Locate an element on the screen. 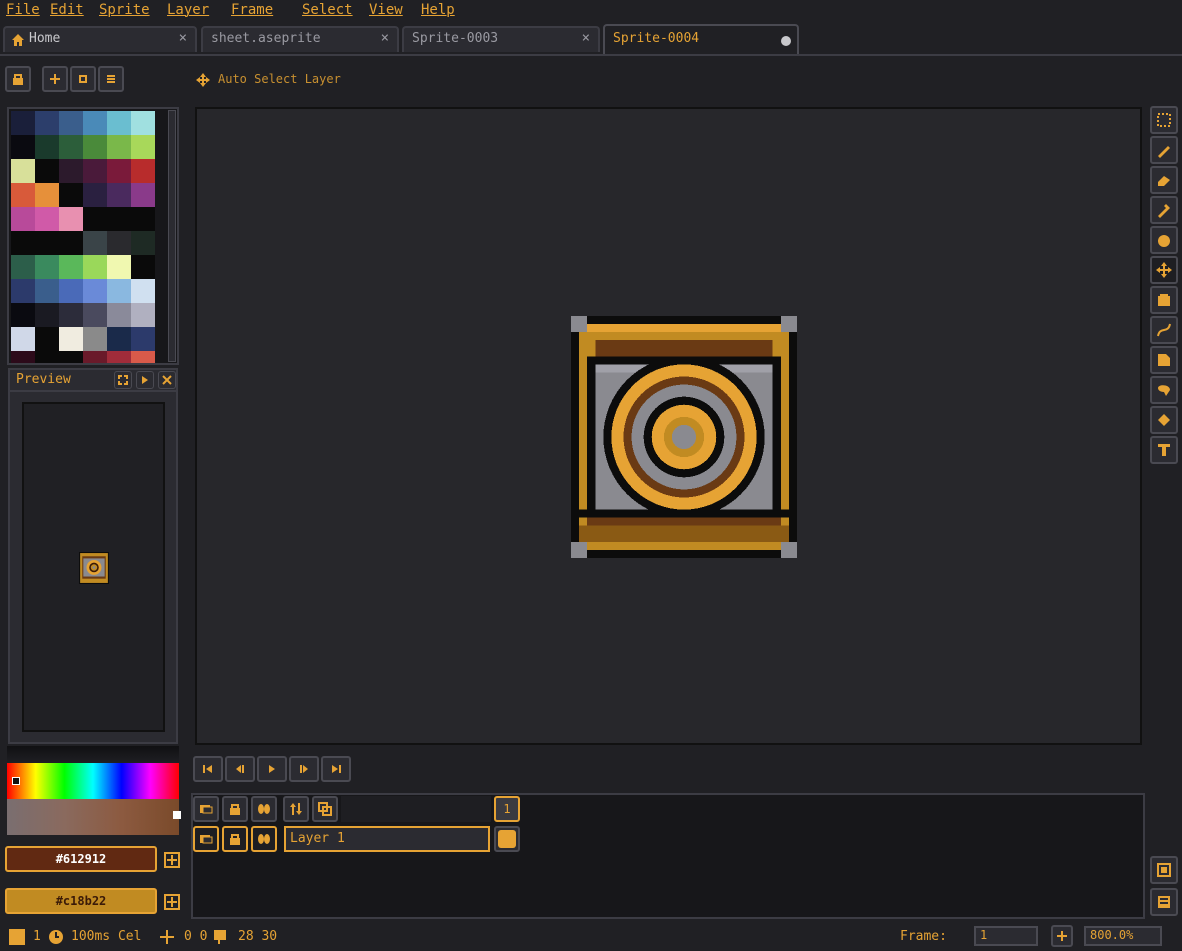 This screenshot has height=951, width=1182. pencil-tool-icon is located at coordinates (1164, 150).